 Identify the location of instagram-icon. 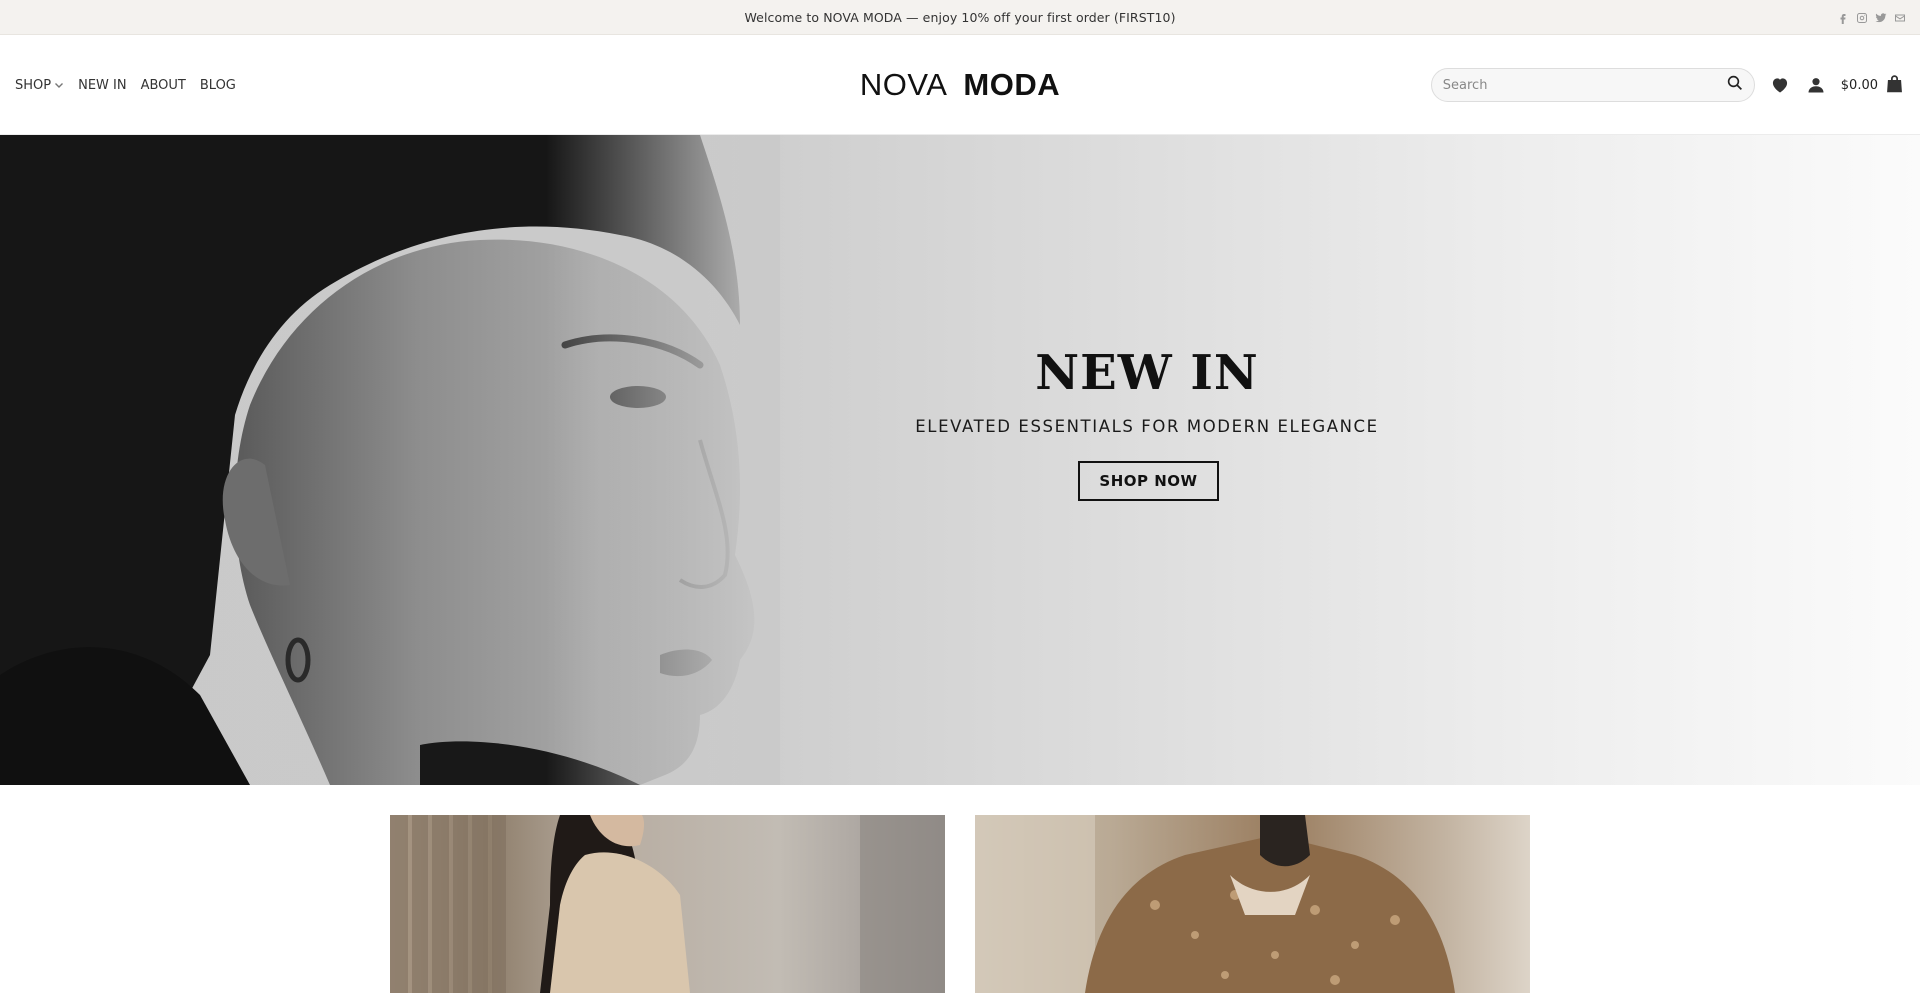
(1862, 18).